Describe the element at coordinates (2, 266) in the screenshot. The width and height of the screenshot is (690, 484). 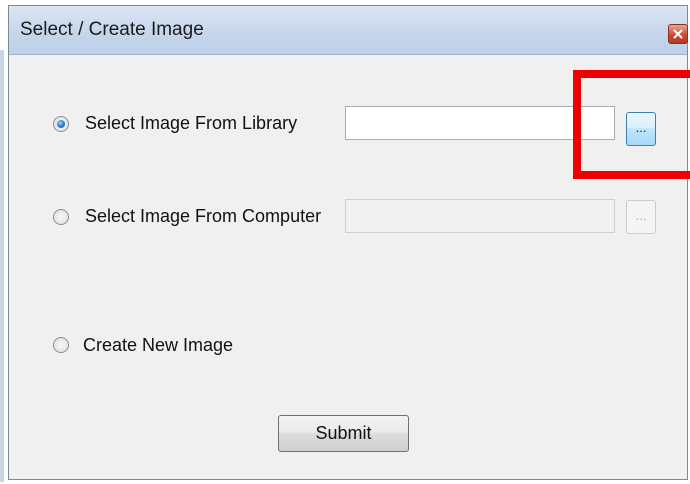
I see `window-frame-edge` at that location.